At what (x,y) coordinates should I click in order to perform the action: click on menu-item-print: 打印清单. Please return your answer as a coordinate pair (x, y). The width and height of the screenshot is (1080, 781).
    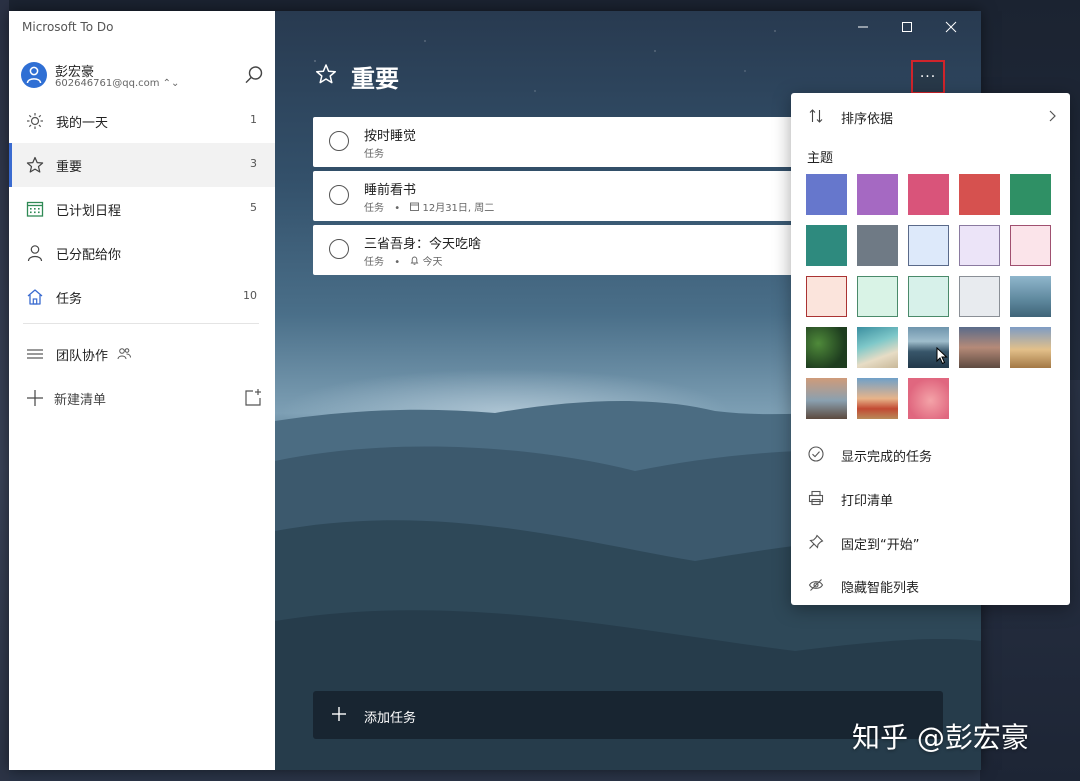
    Looking at the image, I should click on (930, 498).